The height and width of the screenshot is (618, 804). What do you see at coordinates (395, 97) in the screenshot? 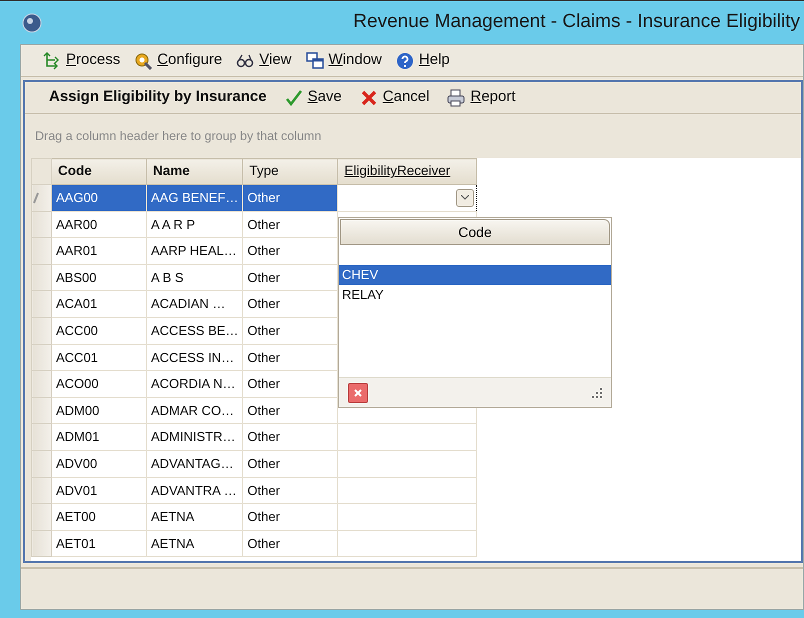
I see `toolbar-button: Cancel` at bounding box center [395, 97].